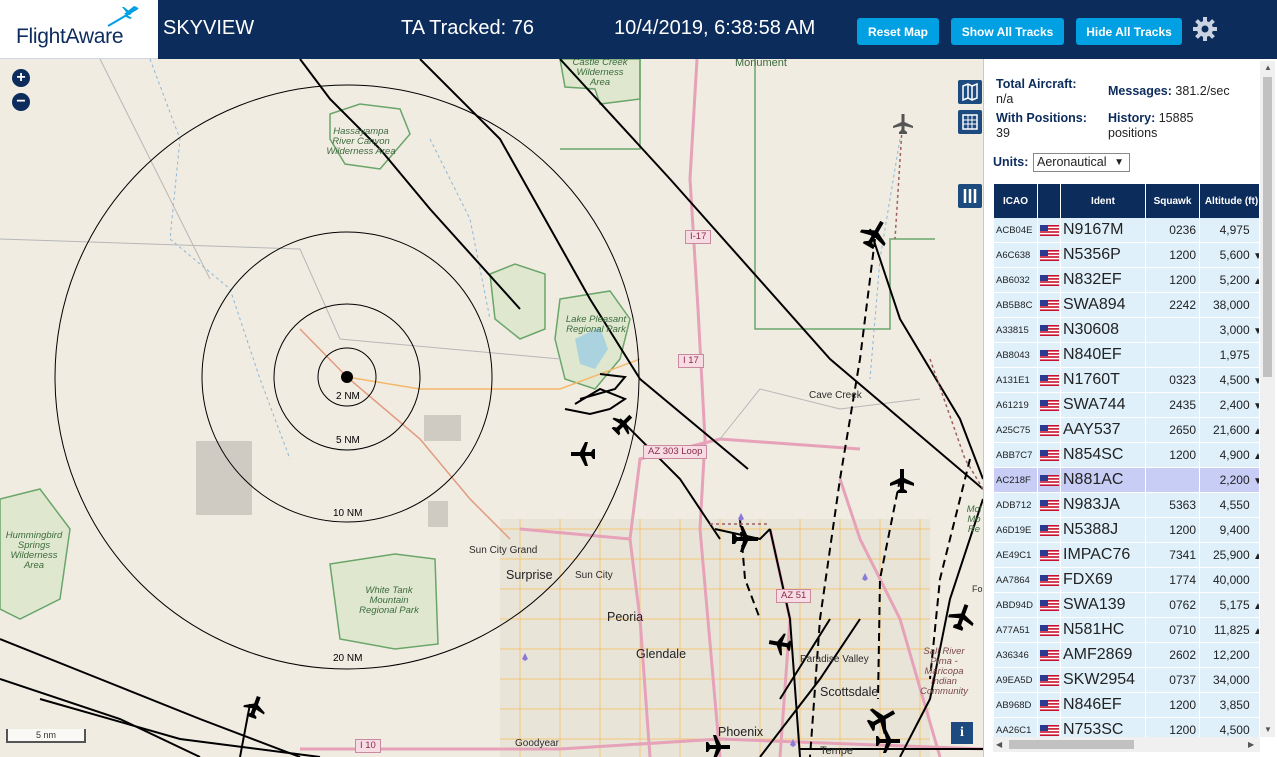  I want to click on table-row: AB968D N846EF 1200 3,850, so click(1126, 705).